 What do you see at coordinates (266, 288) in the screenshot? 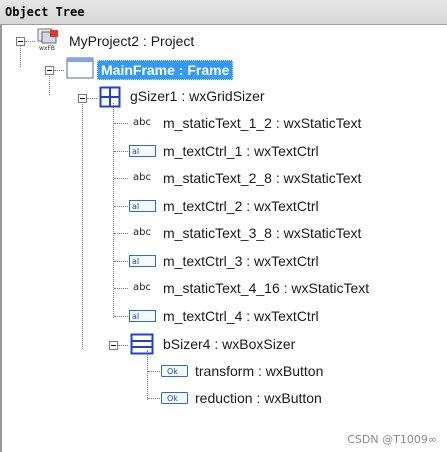
I see `tree-item-widget: m_staticText_4_16 : wxStaticText` at bounding box center [266, 288].